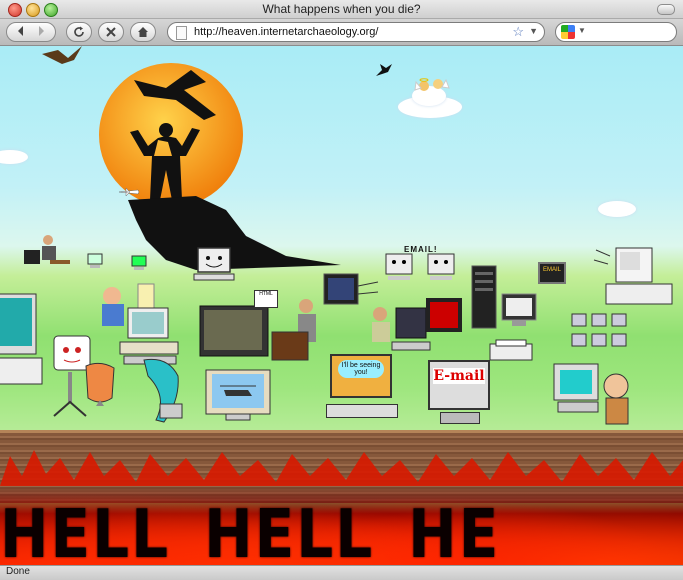 The height and width of the screenshot is (580, 683). I want to click on office-worker-clipart, so click(47, 249).